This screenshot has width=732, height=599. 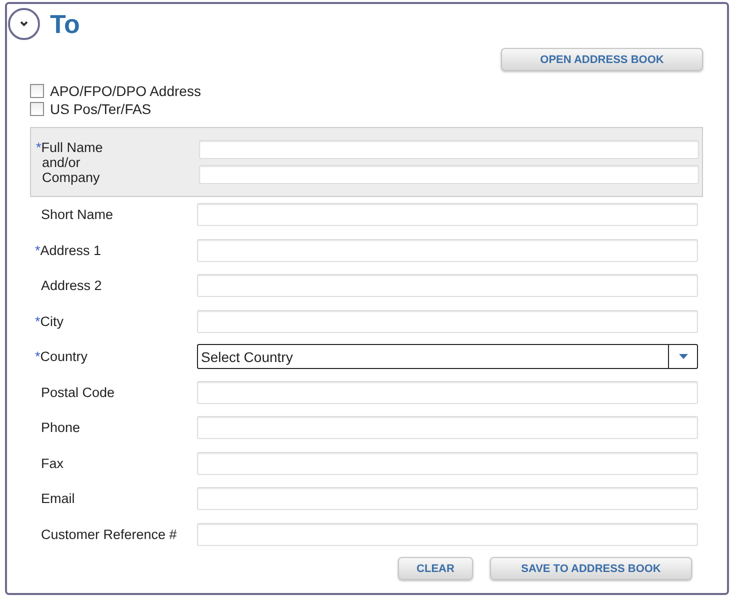 What do you see at coordinates (52, 463) in the screenshot?
I see `field-label: Fax` at bounding box center [52, 463].